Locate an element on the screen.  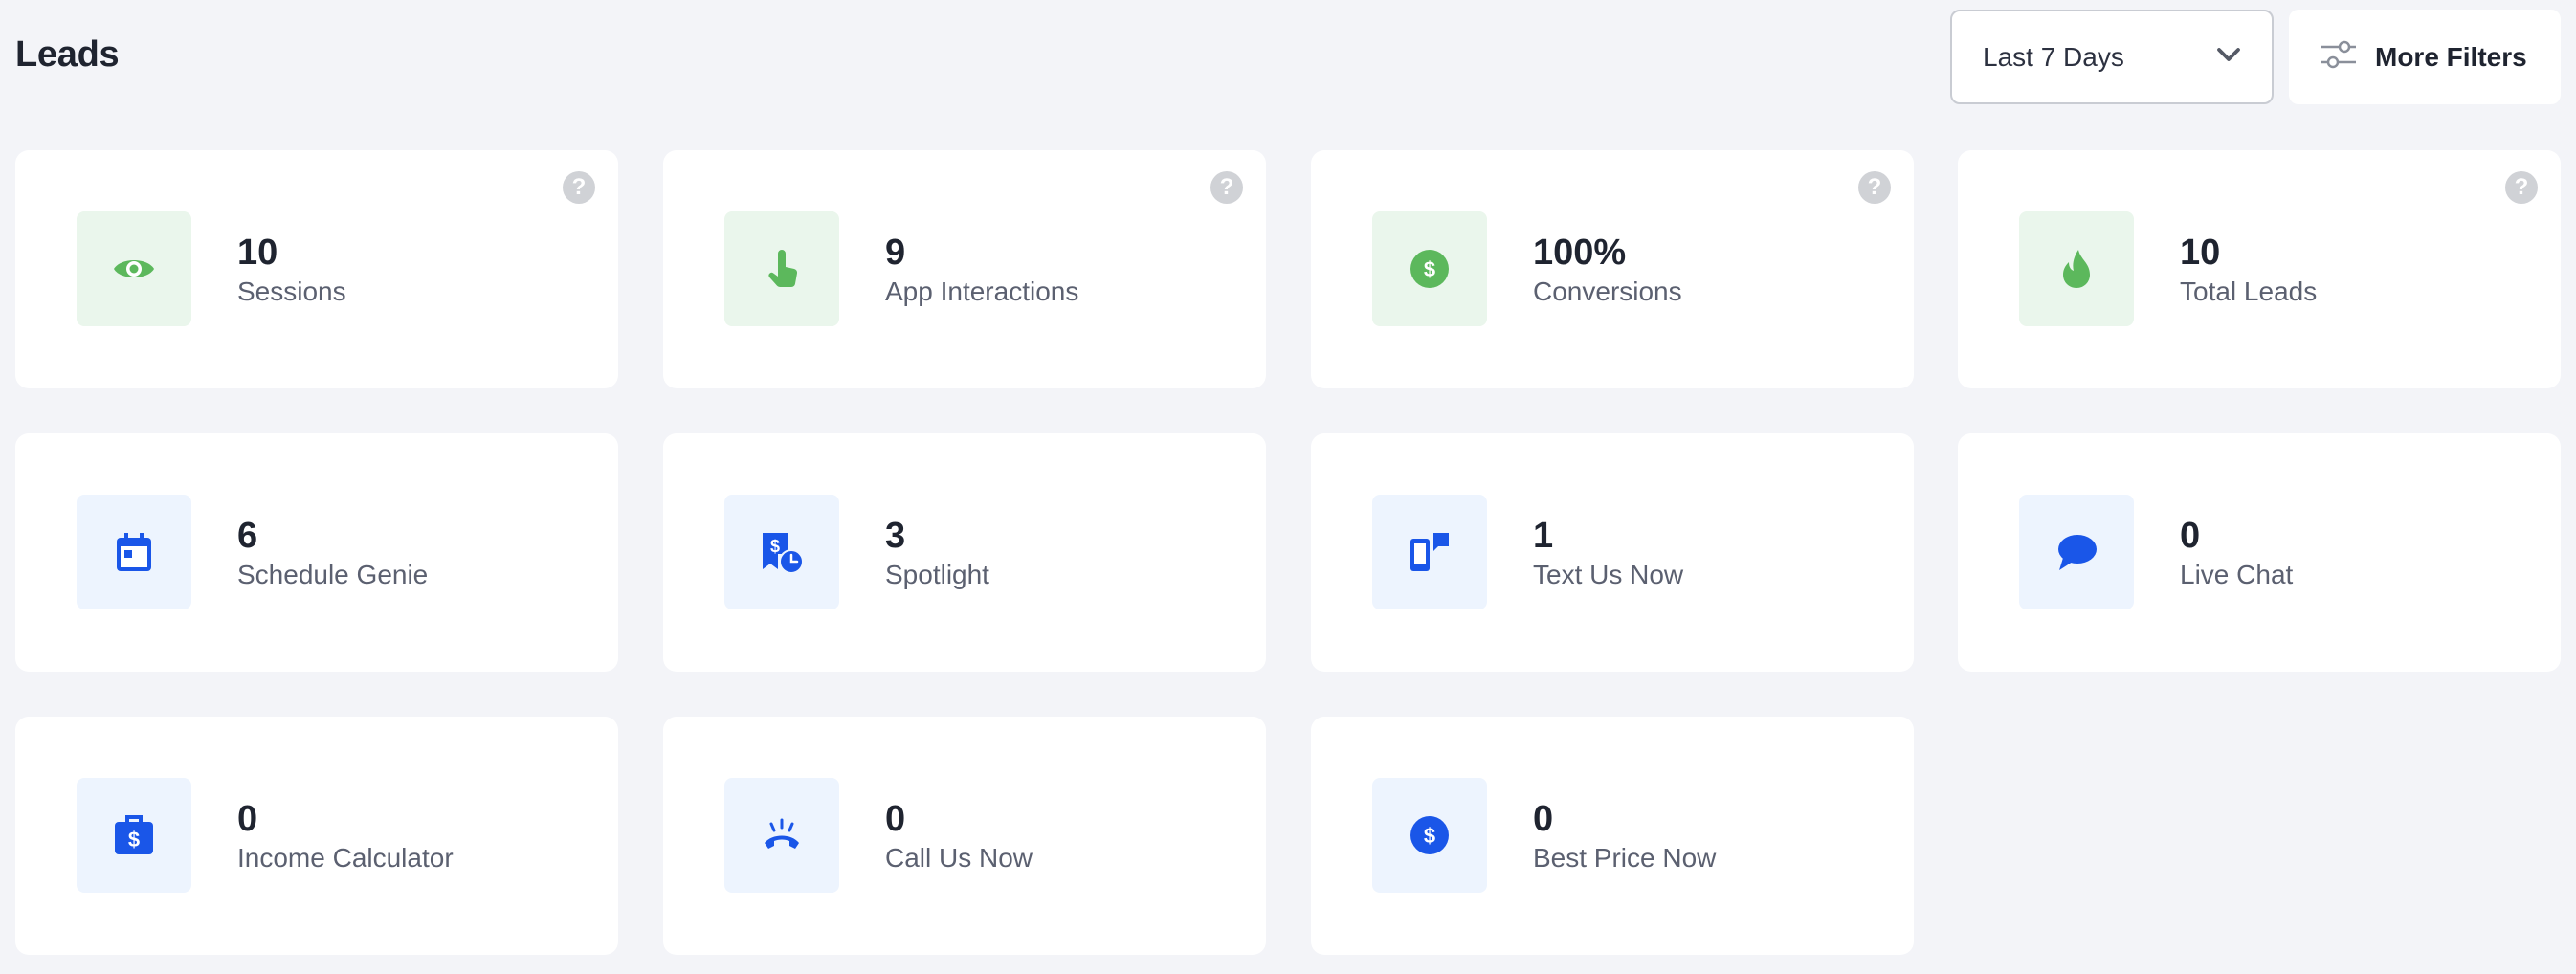
metric-label: Live Chat is located at coordinates (2237, 574).